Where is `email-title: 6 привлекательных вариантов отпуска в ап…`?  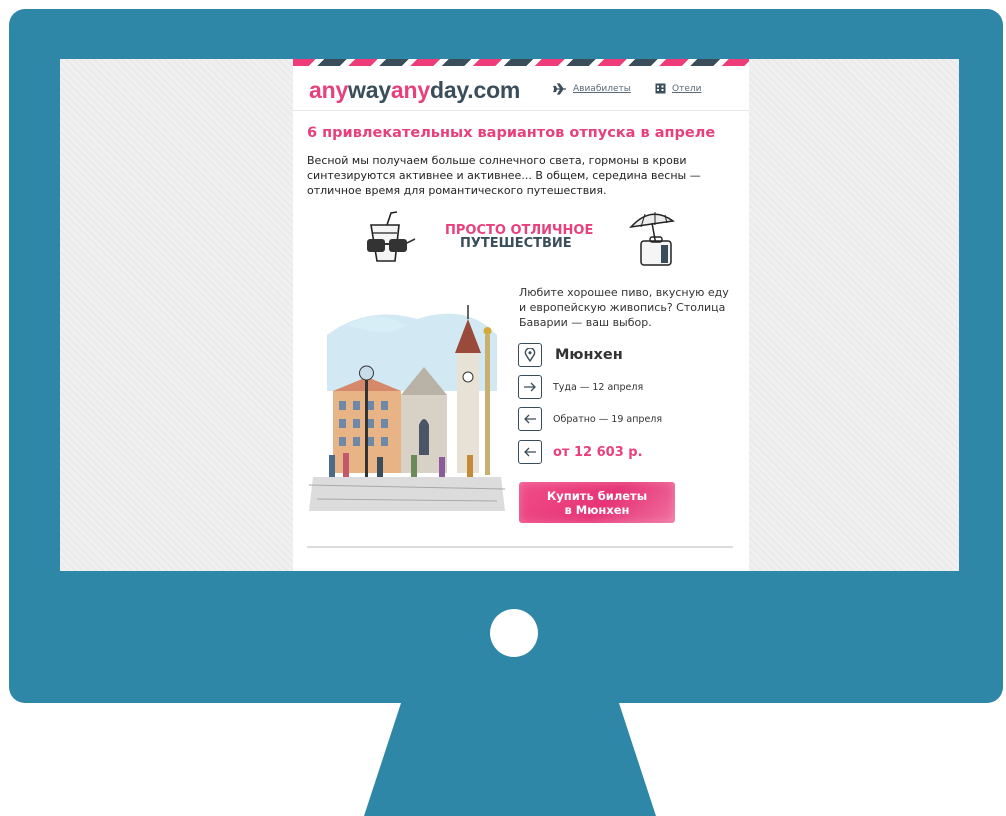
email-title: 6 привлекательных вариантов отпуска в ап… is located at coordinates (511, 133).